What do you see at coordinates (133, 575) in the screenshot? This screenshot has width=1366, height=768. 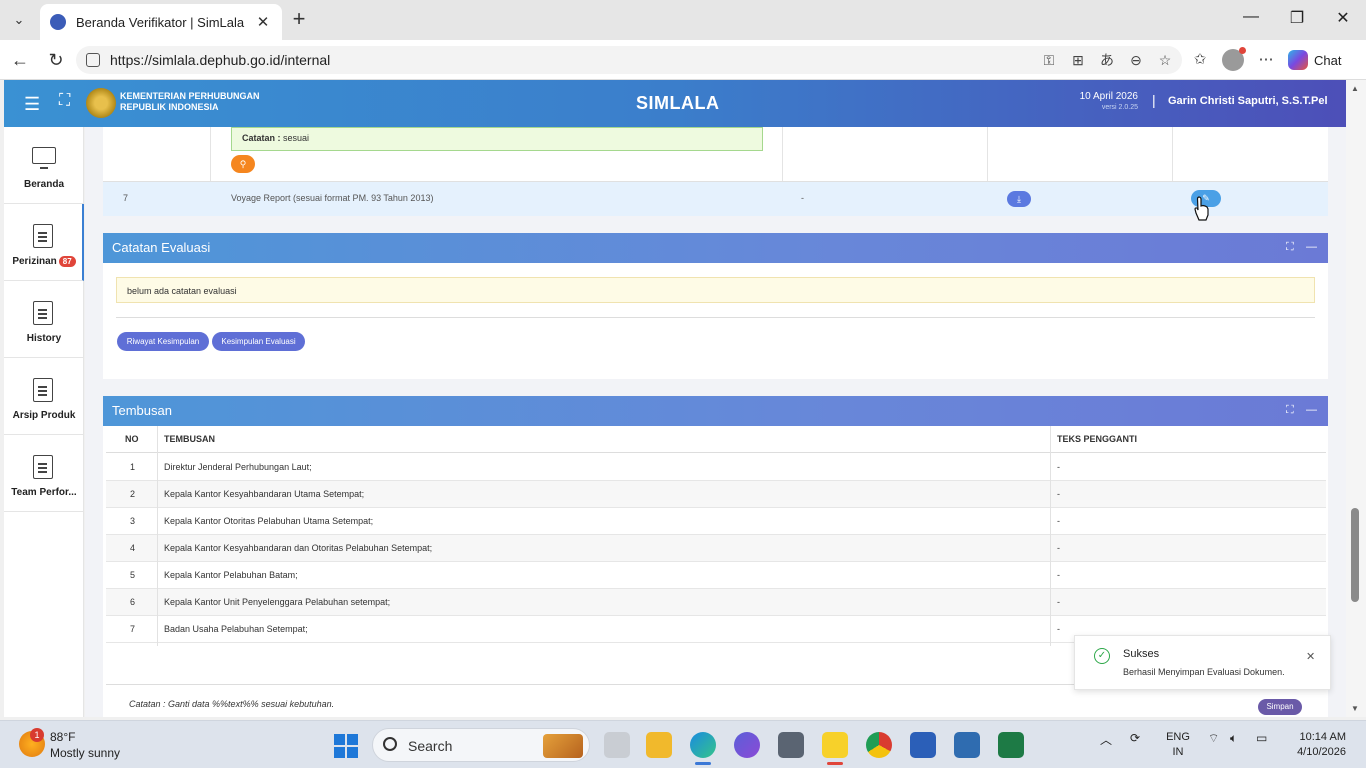 I see `row-no: 5` at bounding box center [133, 575].